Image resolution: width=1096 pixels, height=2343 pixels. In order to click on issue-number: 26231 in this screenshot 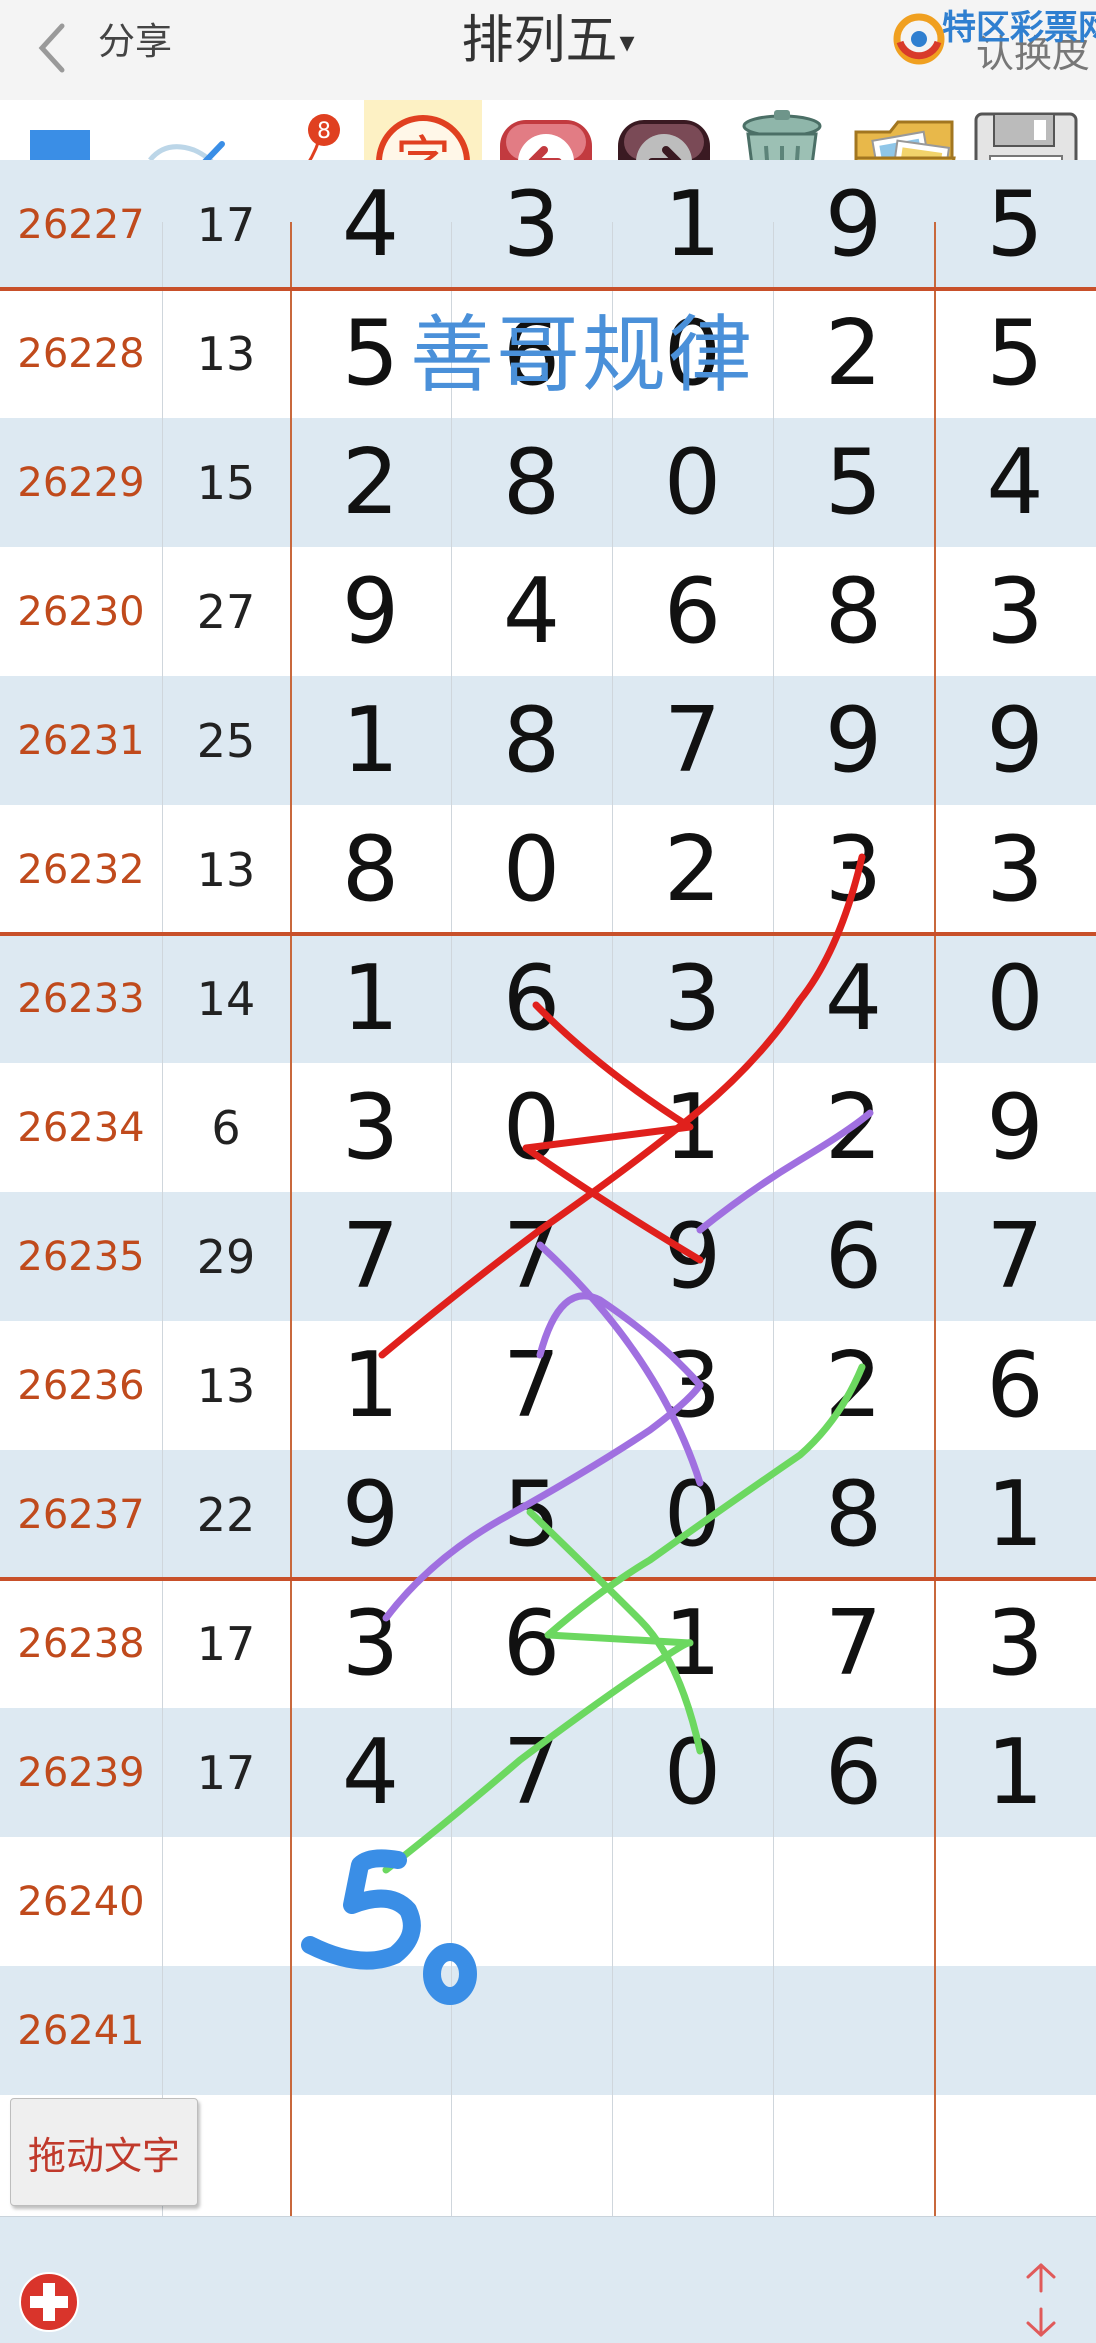, I will do `click(81, 740)`.